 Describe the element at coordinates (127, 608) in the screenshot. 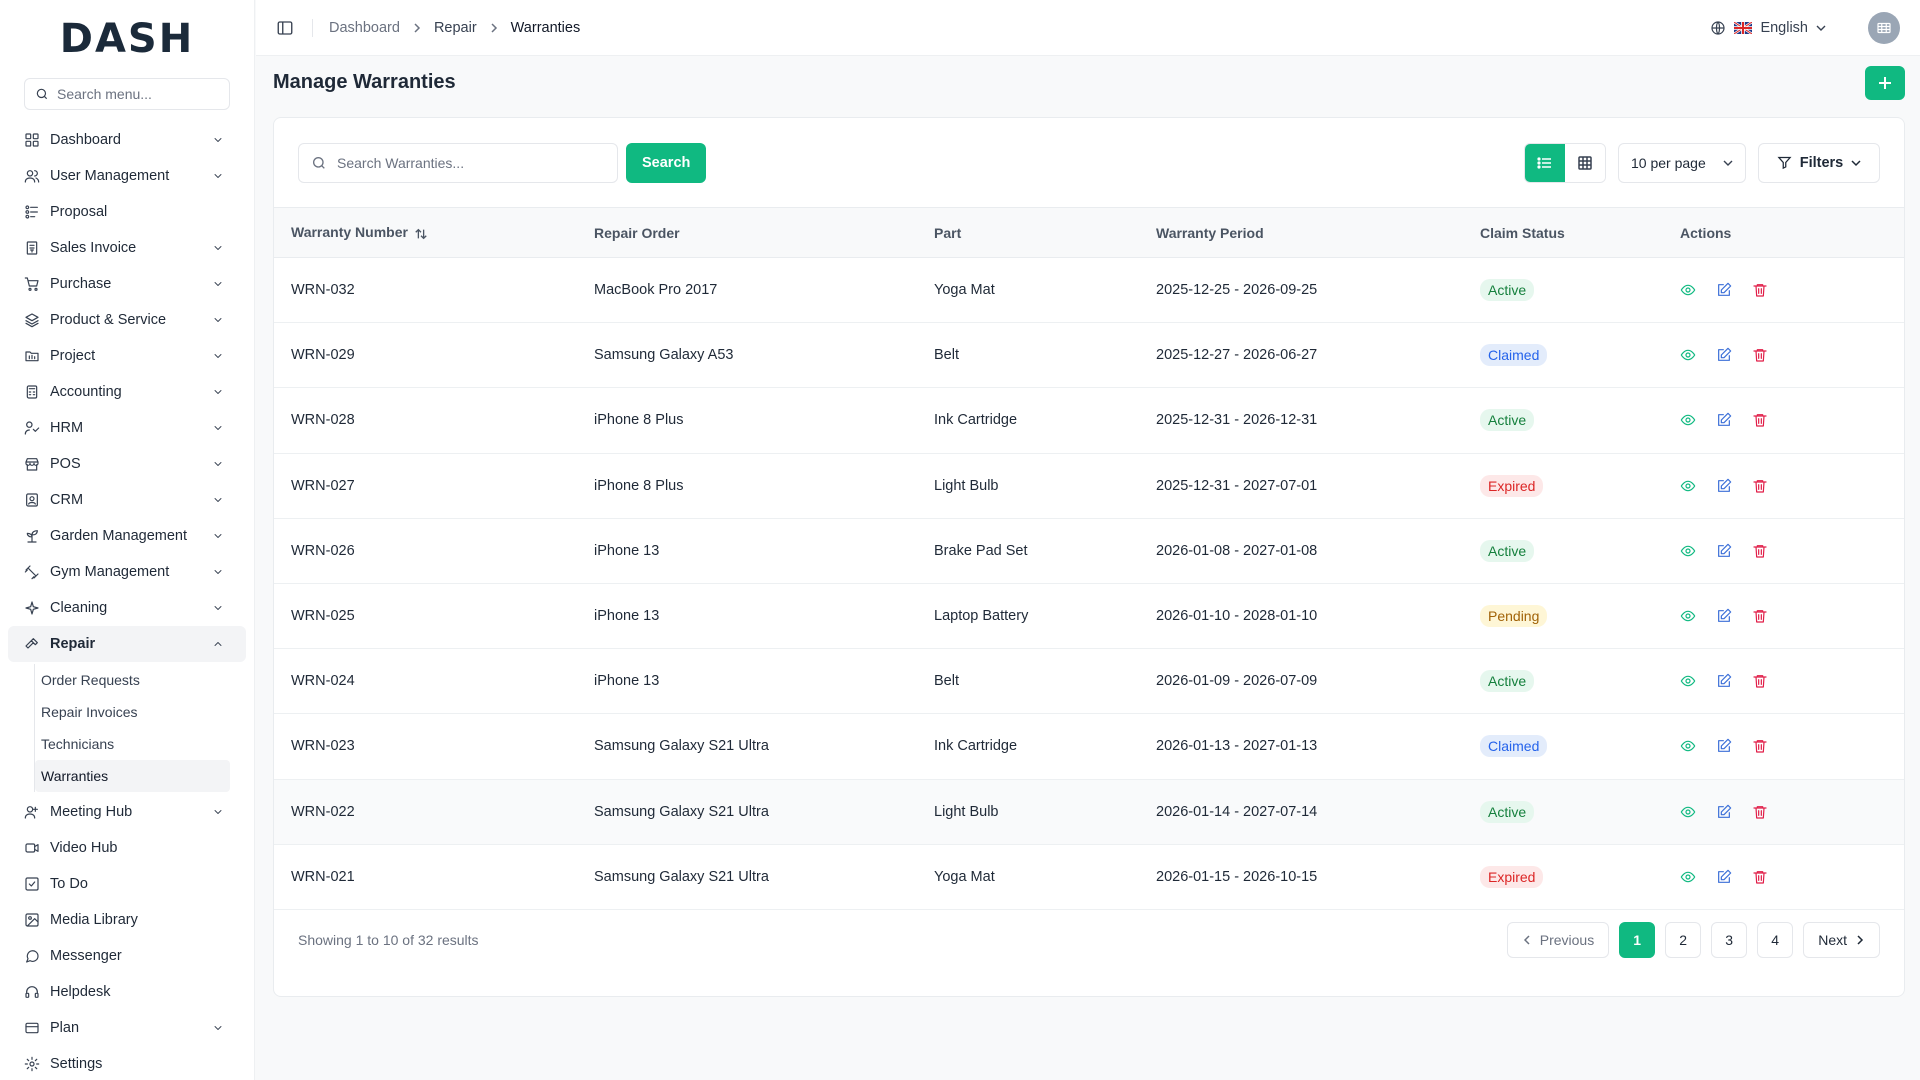

I see `sidebar-item-cleaning: Cleaning` at that location.